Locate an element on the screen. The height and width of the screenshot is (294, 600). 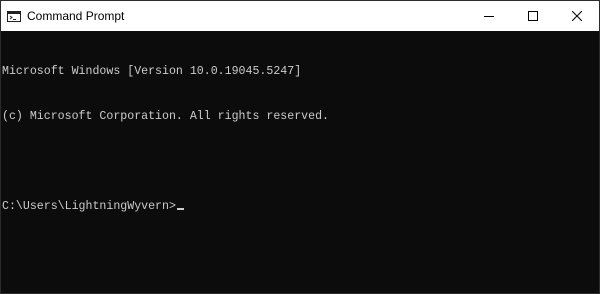
close-icon is located at coordinates (577, 16).